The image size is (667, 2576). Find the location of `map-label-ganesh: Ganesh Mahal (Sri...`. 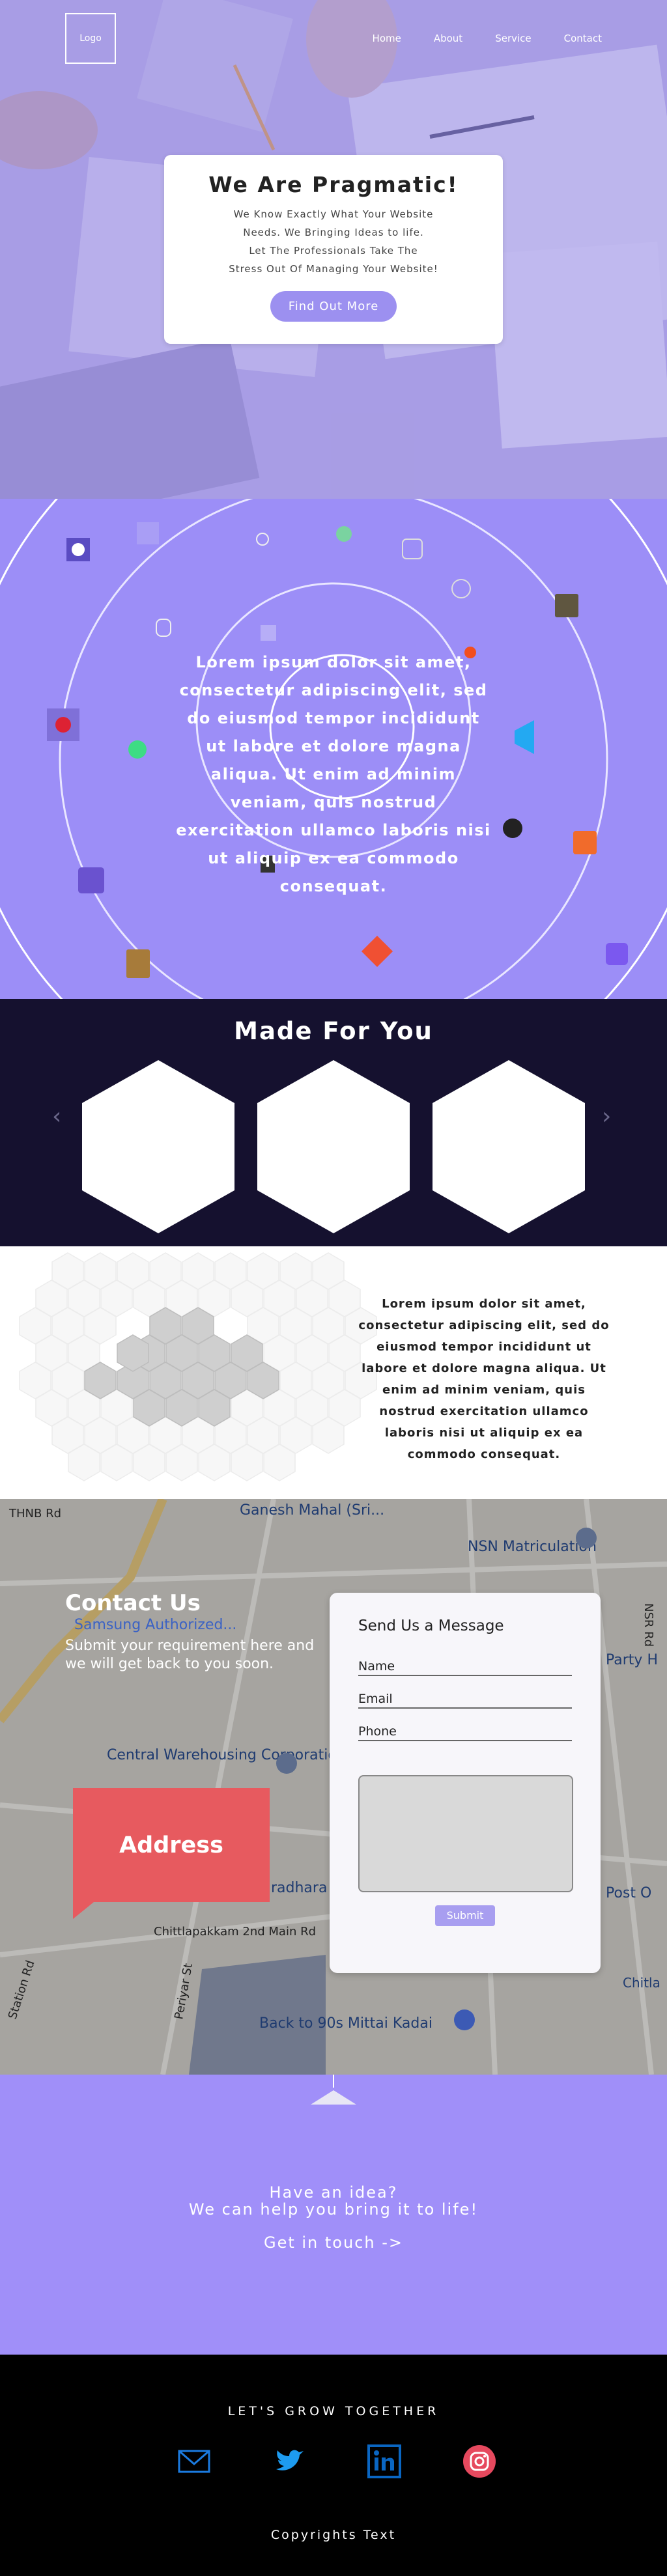

map-label-ganesh: Ganesh Mahal (Sri... is located at coordinates (312, 1511).